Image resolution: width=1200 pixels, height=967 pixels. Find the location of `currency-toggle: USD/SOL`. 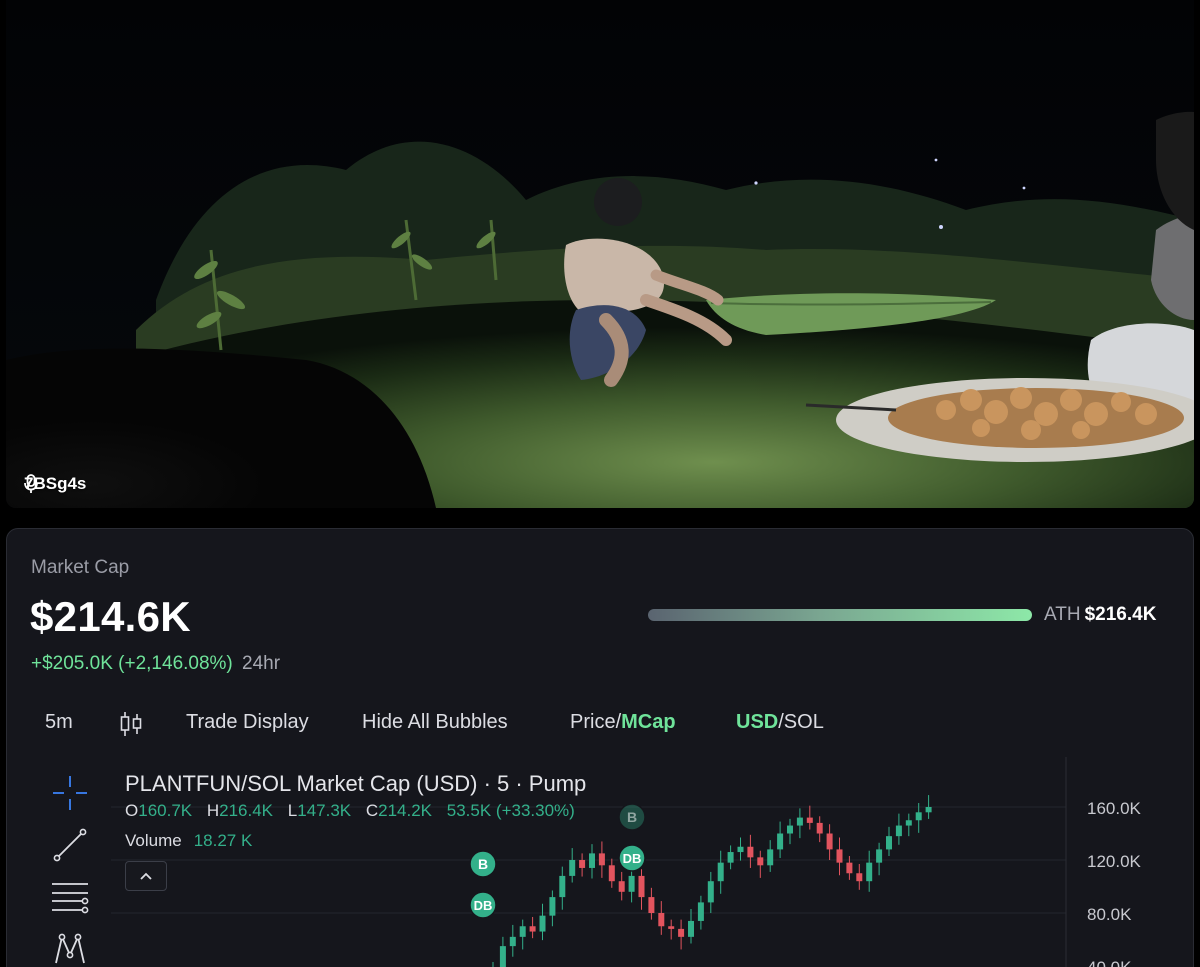

currency-toggle: USD/SOL is located at coordinates (780, 722).